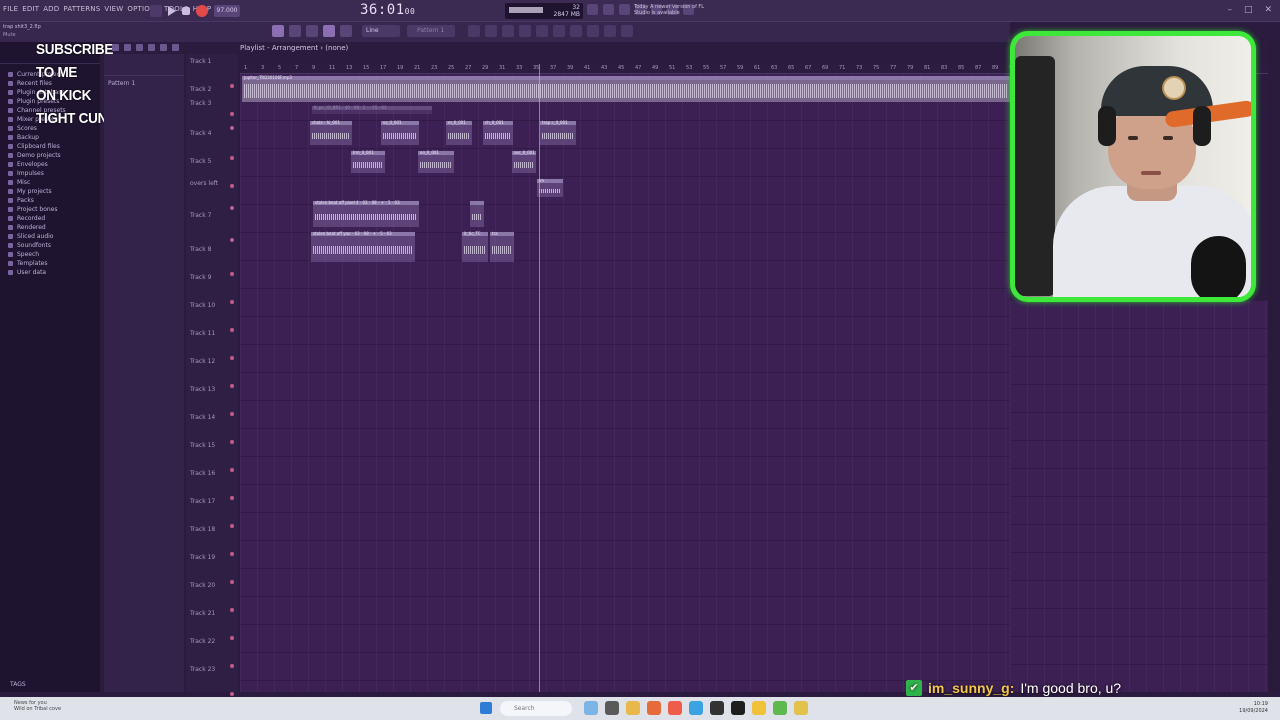  I want to click on tags-label: TAGS, so click(18, 684).